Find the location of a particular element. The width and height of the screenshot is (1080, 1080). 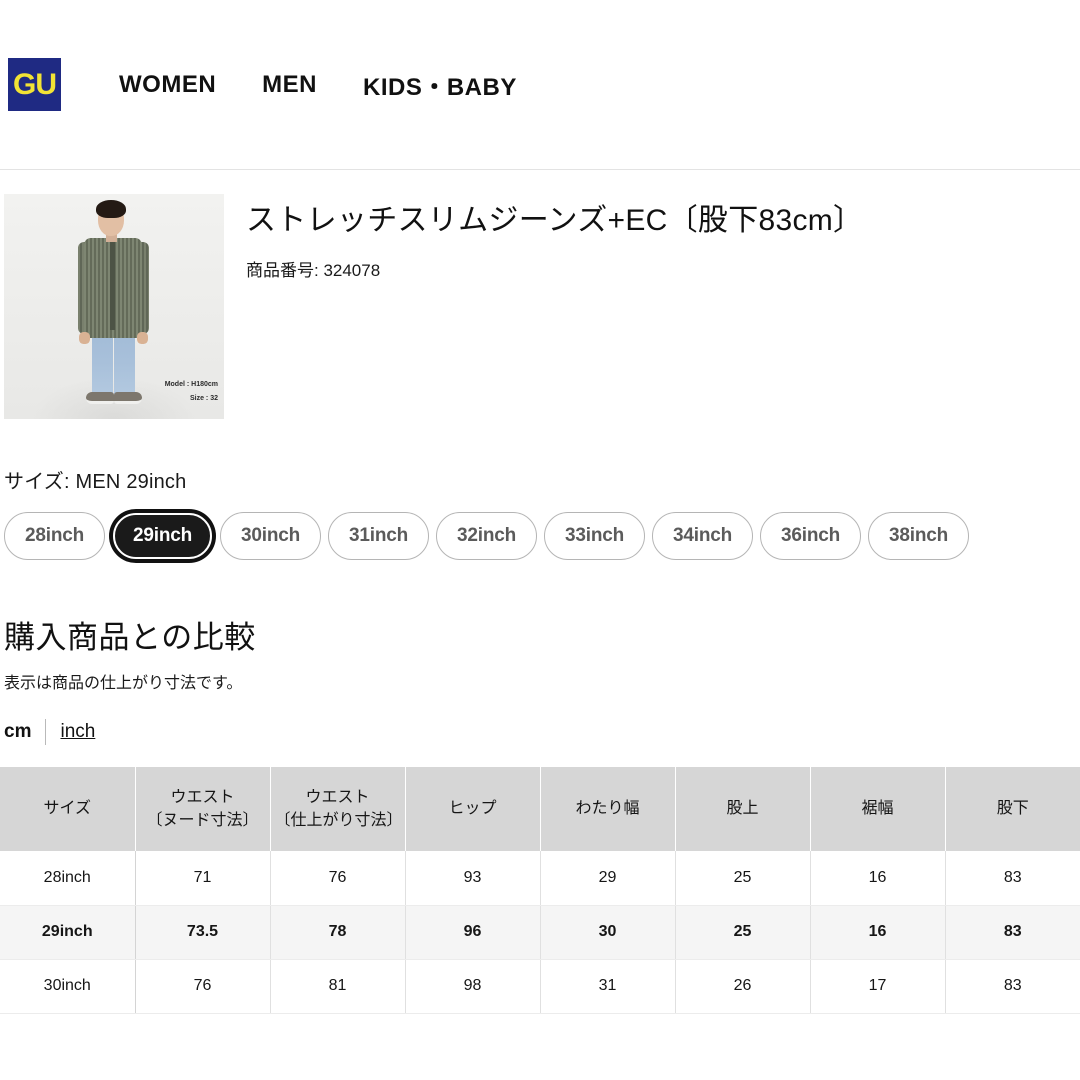

unit-toggle-divider is located at coordinates (46, 732).